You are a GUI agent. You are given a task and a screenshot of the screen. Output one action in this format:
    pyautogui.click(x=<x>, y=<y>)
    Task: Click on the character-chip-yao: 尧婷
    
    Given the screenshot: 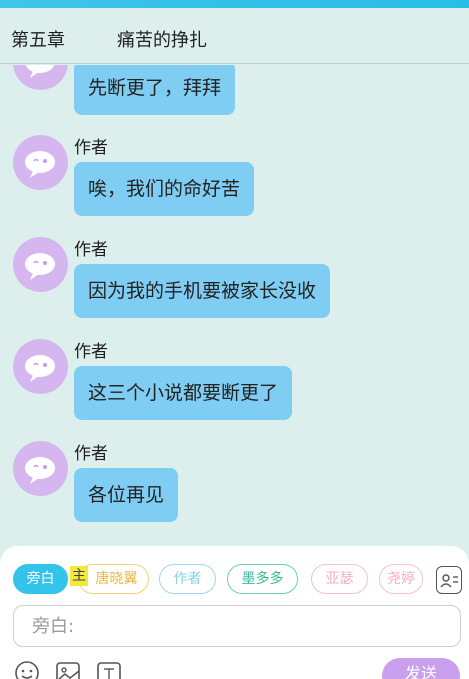 What is the action you would take?
    pyautogui.click(x=401, y=579)
    